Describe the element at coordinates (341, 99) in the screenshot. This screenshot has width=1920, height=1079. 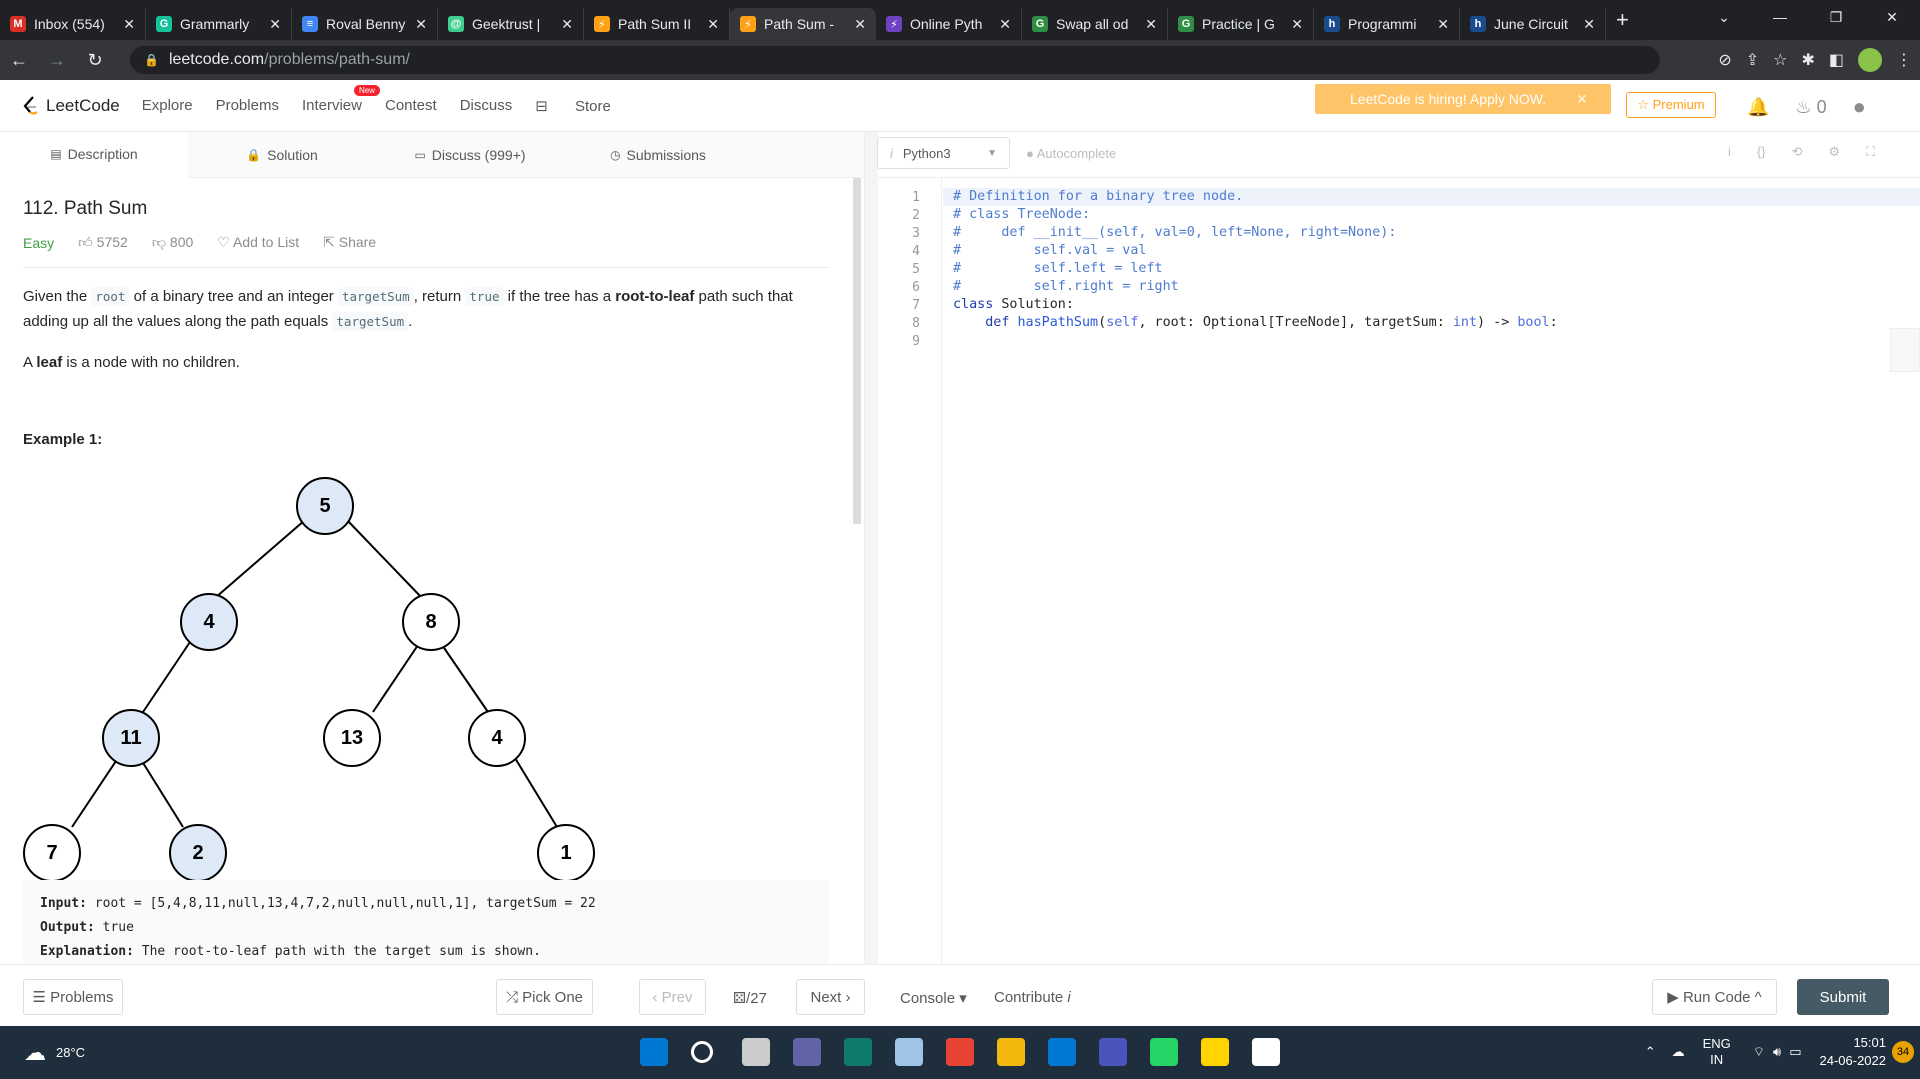
I see `nav-item-interview: Interview New` at that location.